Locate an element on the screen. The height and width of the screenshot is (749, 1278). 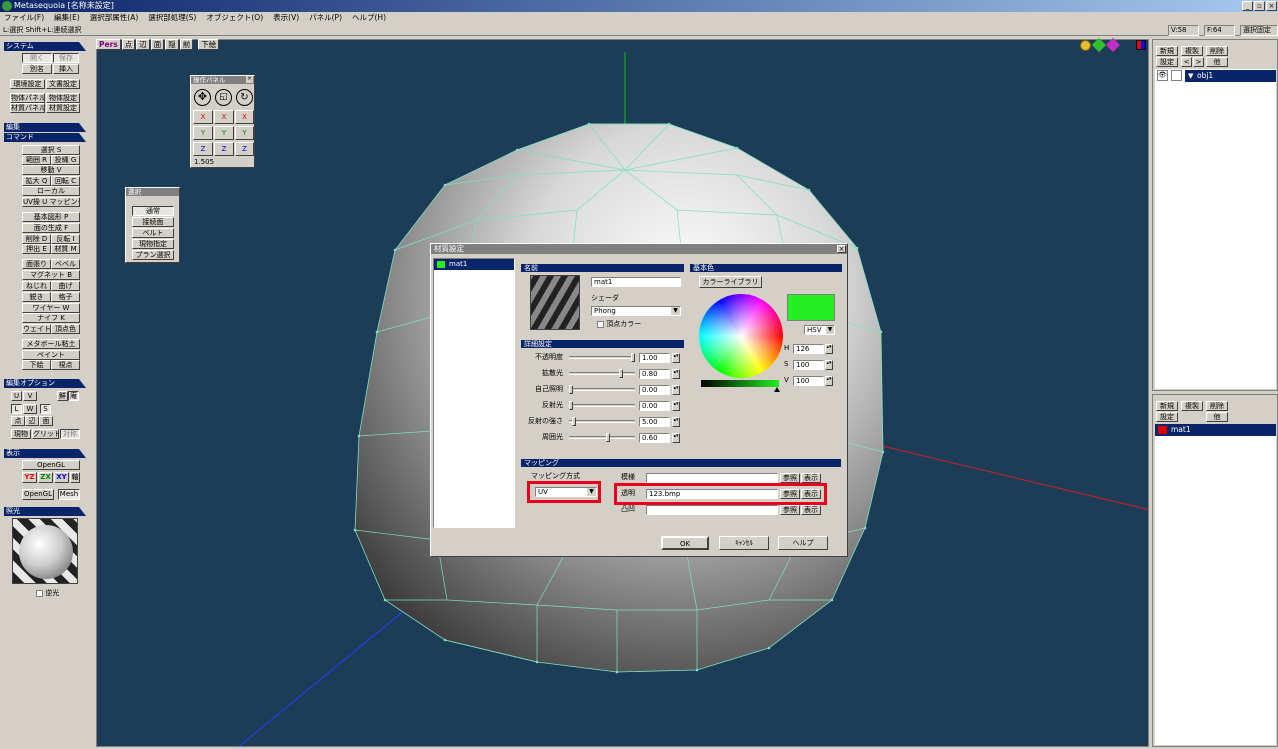
axis-z-button-3: Z is located at coordinates (244, 149).